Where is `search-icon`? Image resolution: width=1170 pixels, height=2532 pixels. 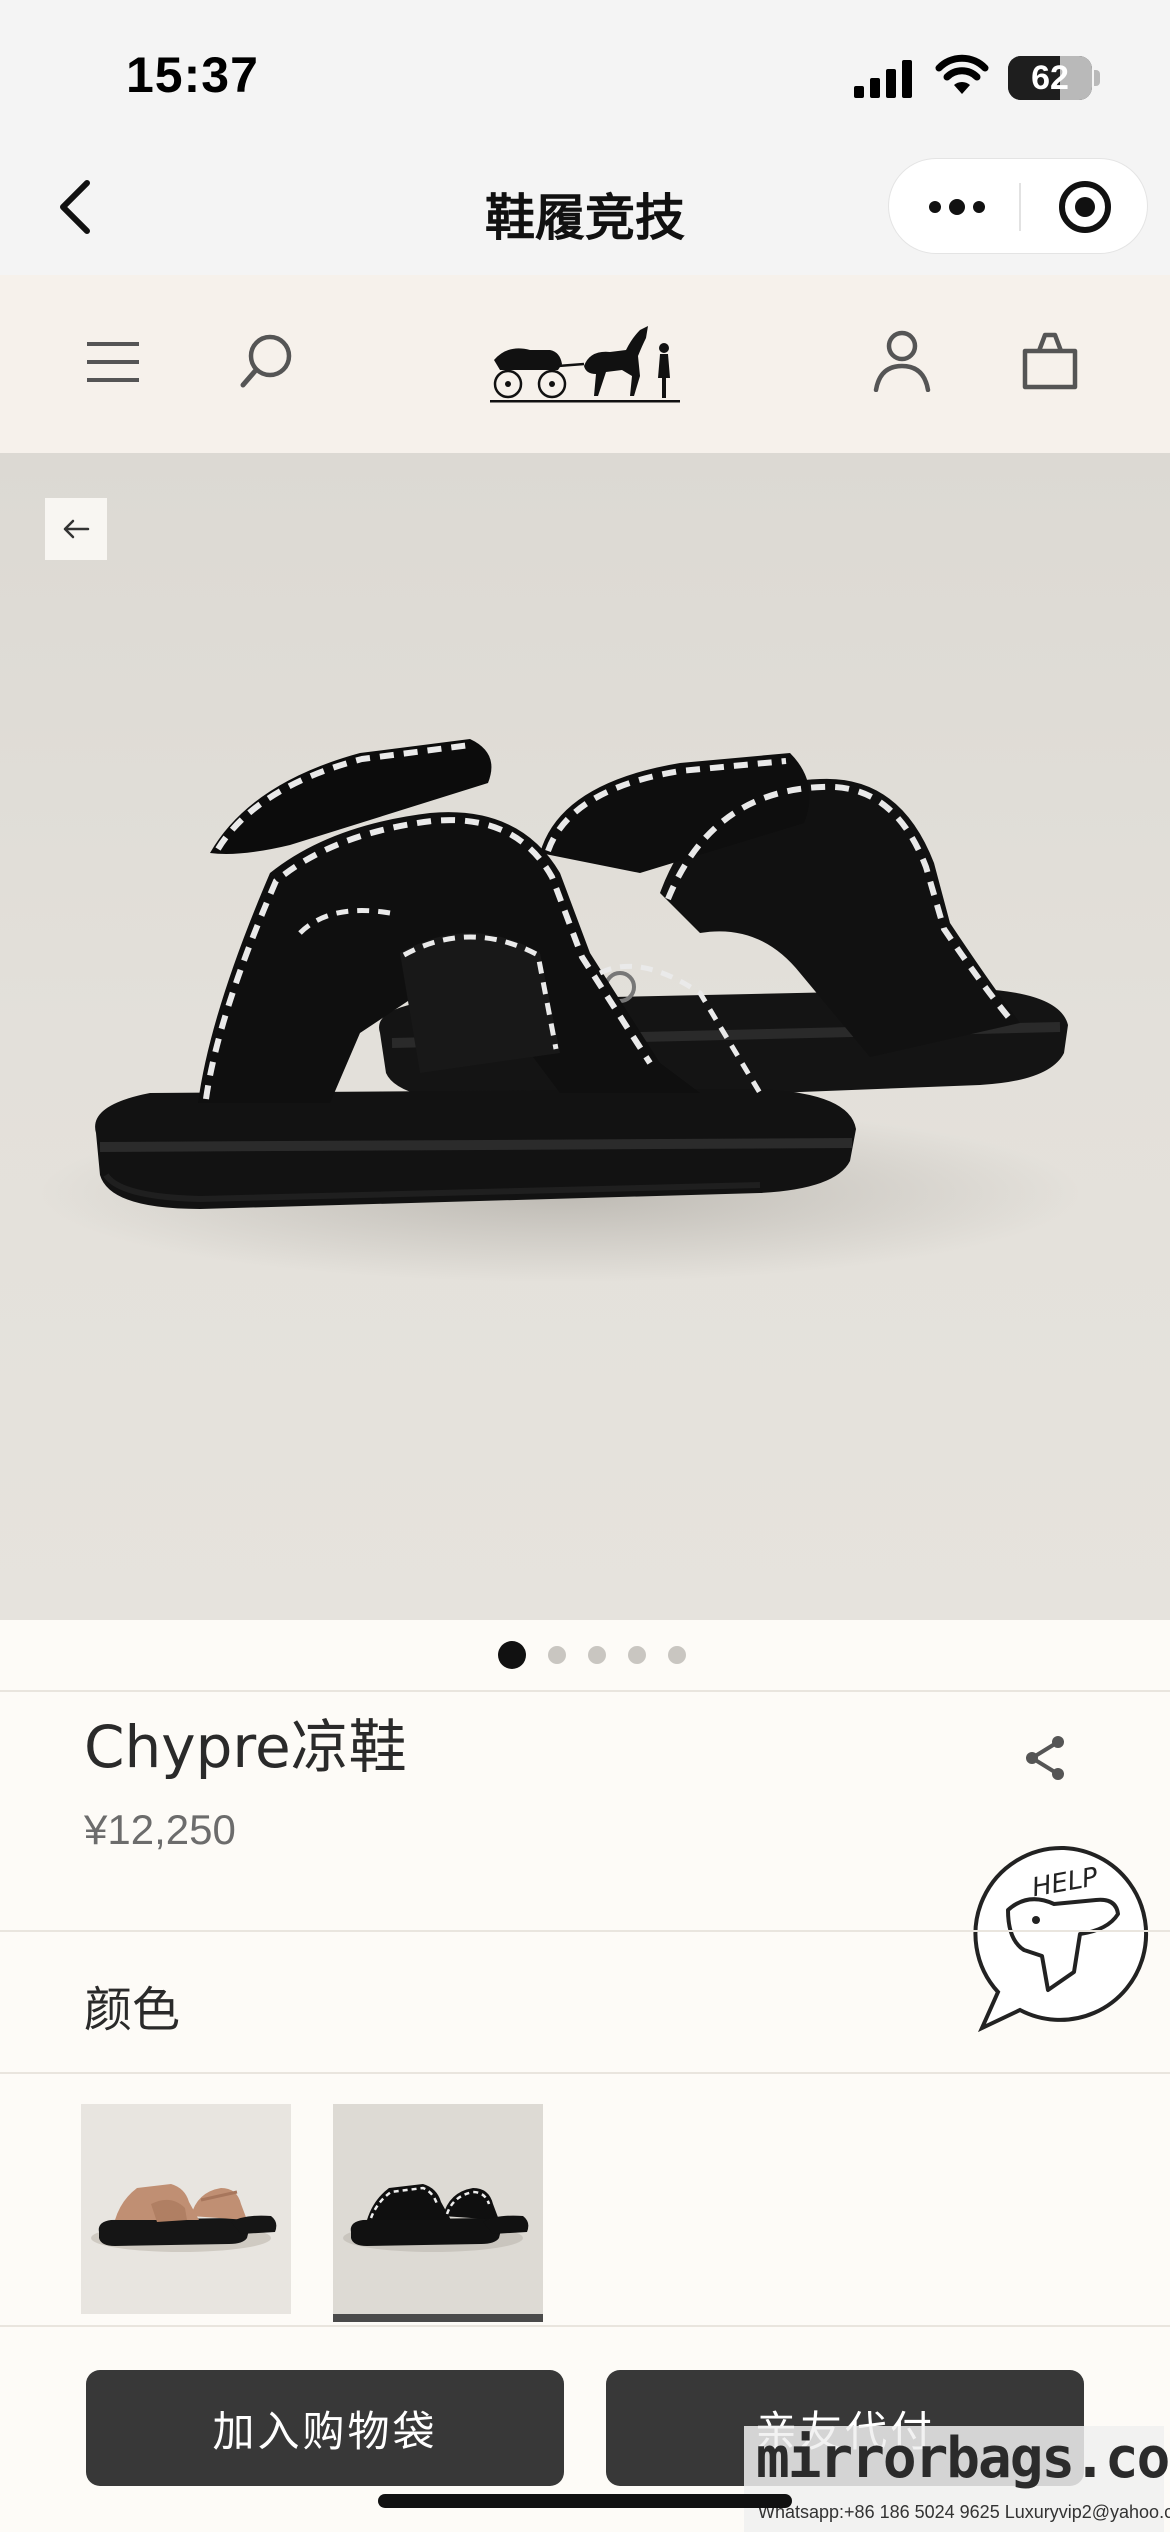 search-icon is located at coordinates (266, 361).